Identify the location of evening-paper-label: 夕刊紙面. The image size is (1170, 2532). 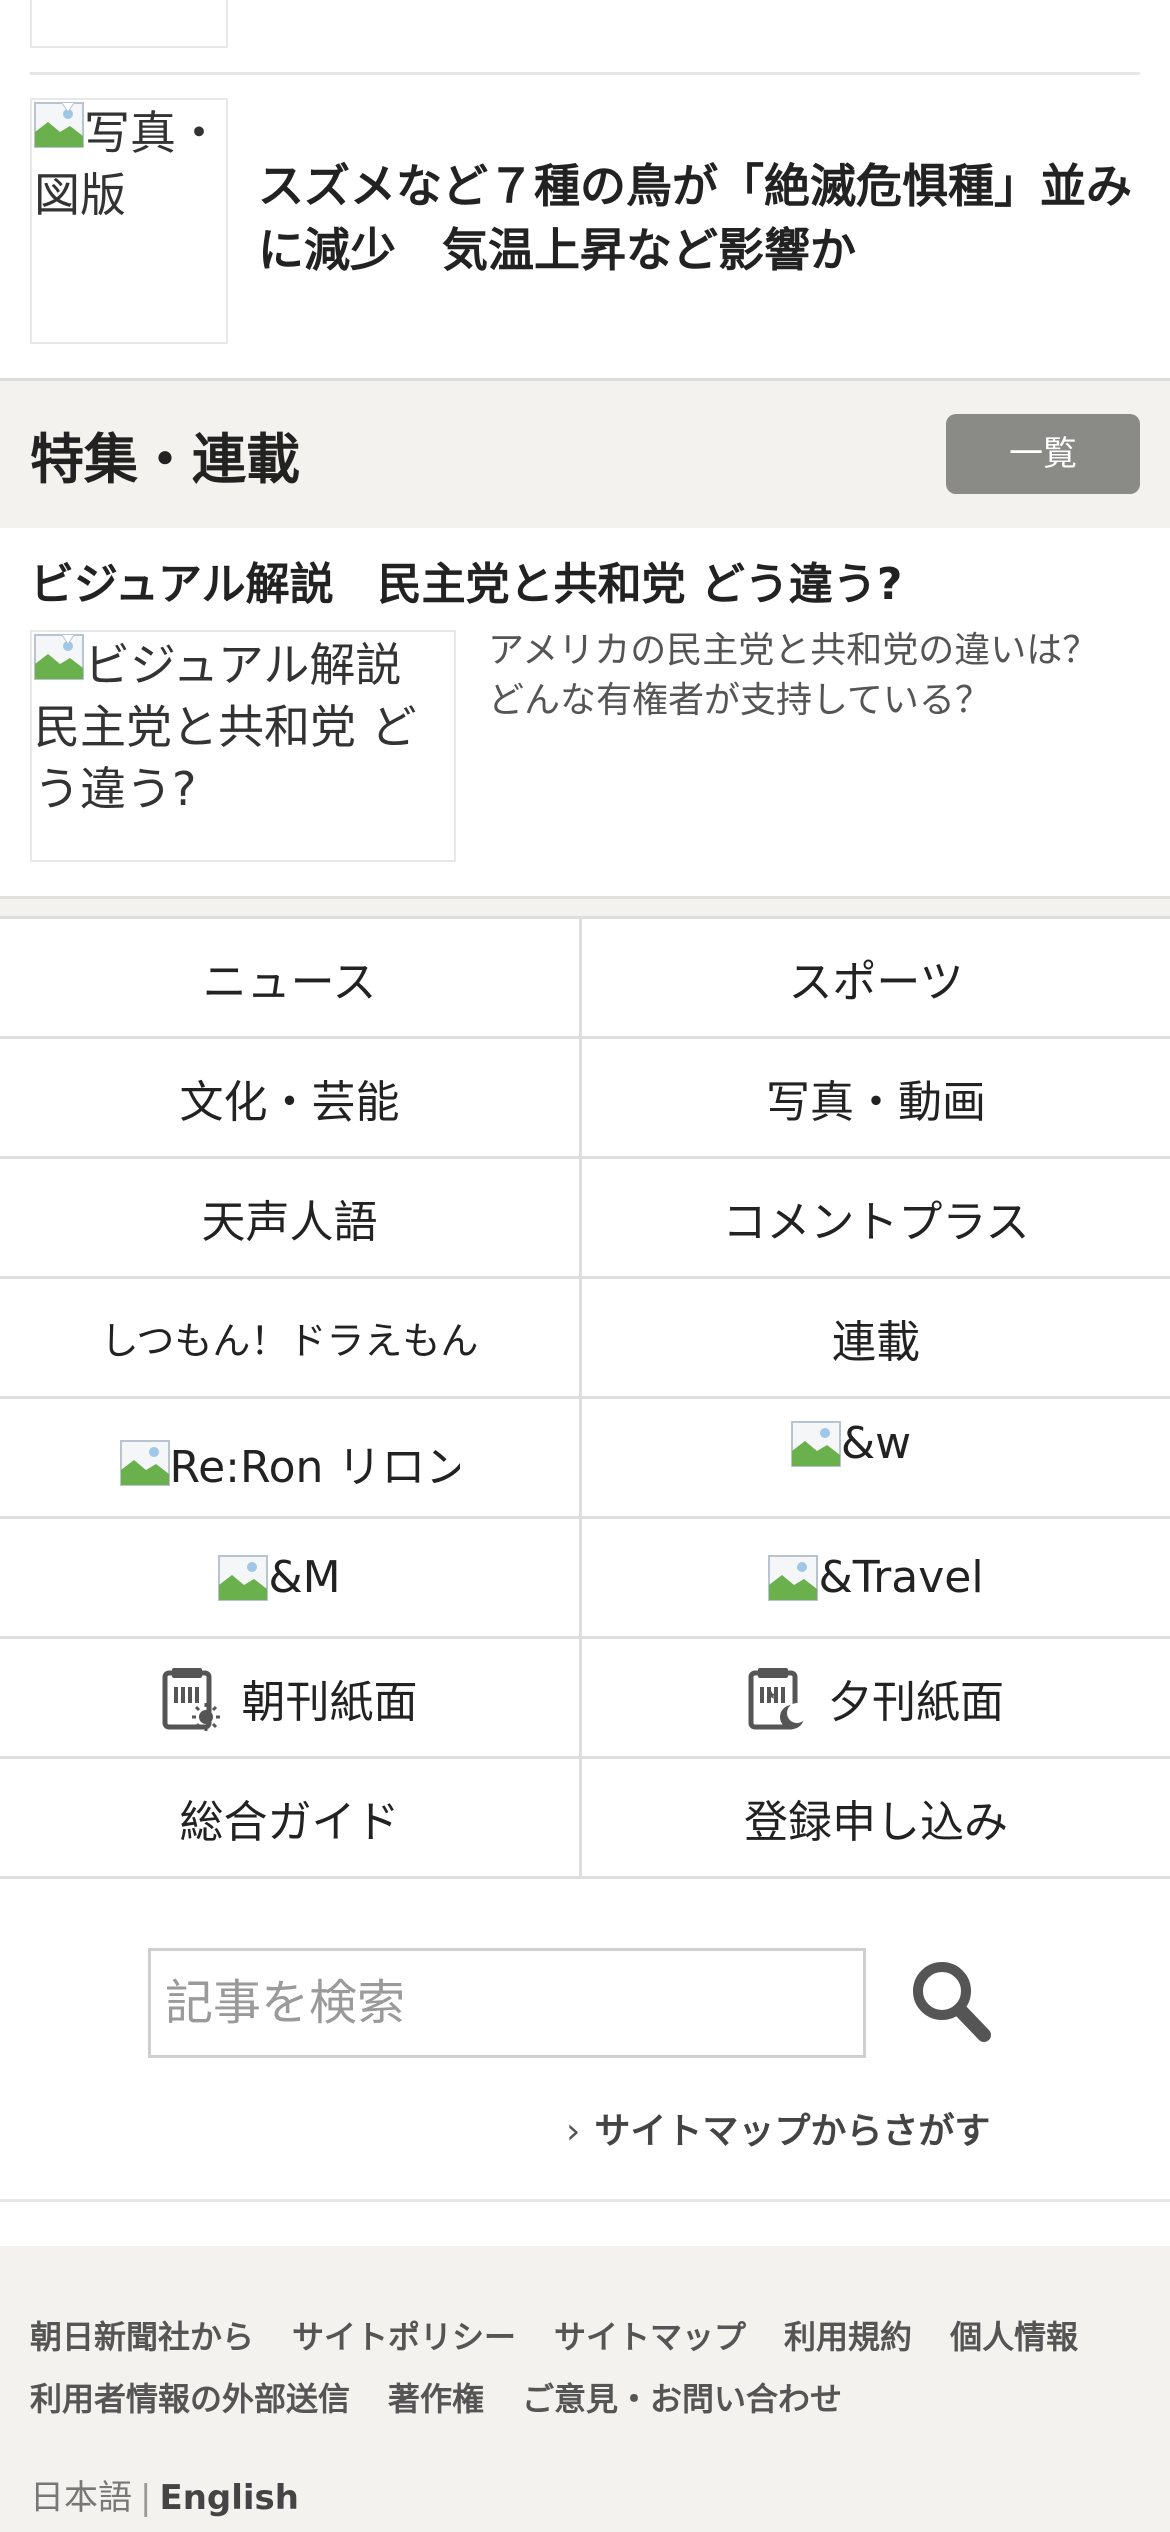
(916, 1702).